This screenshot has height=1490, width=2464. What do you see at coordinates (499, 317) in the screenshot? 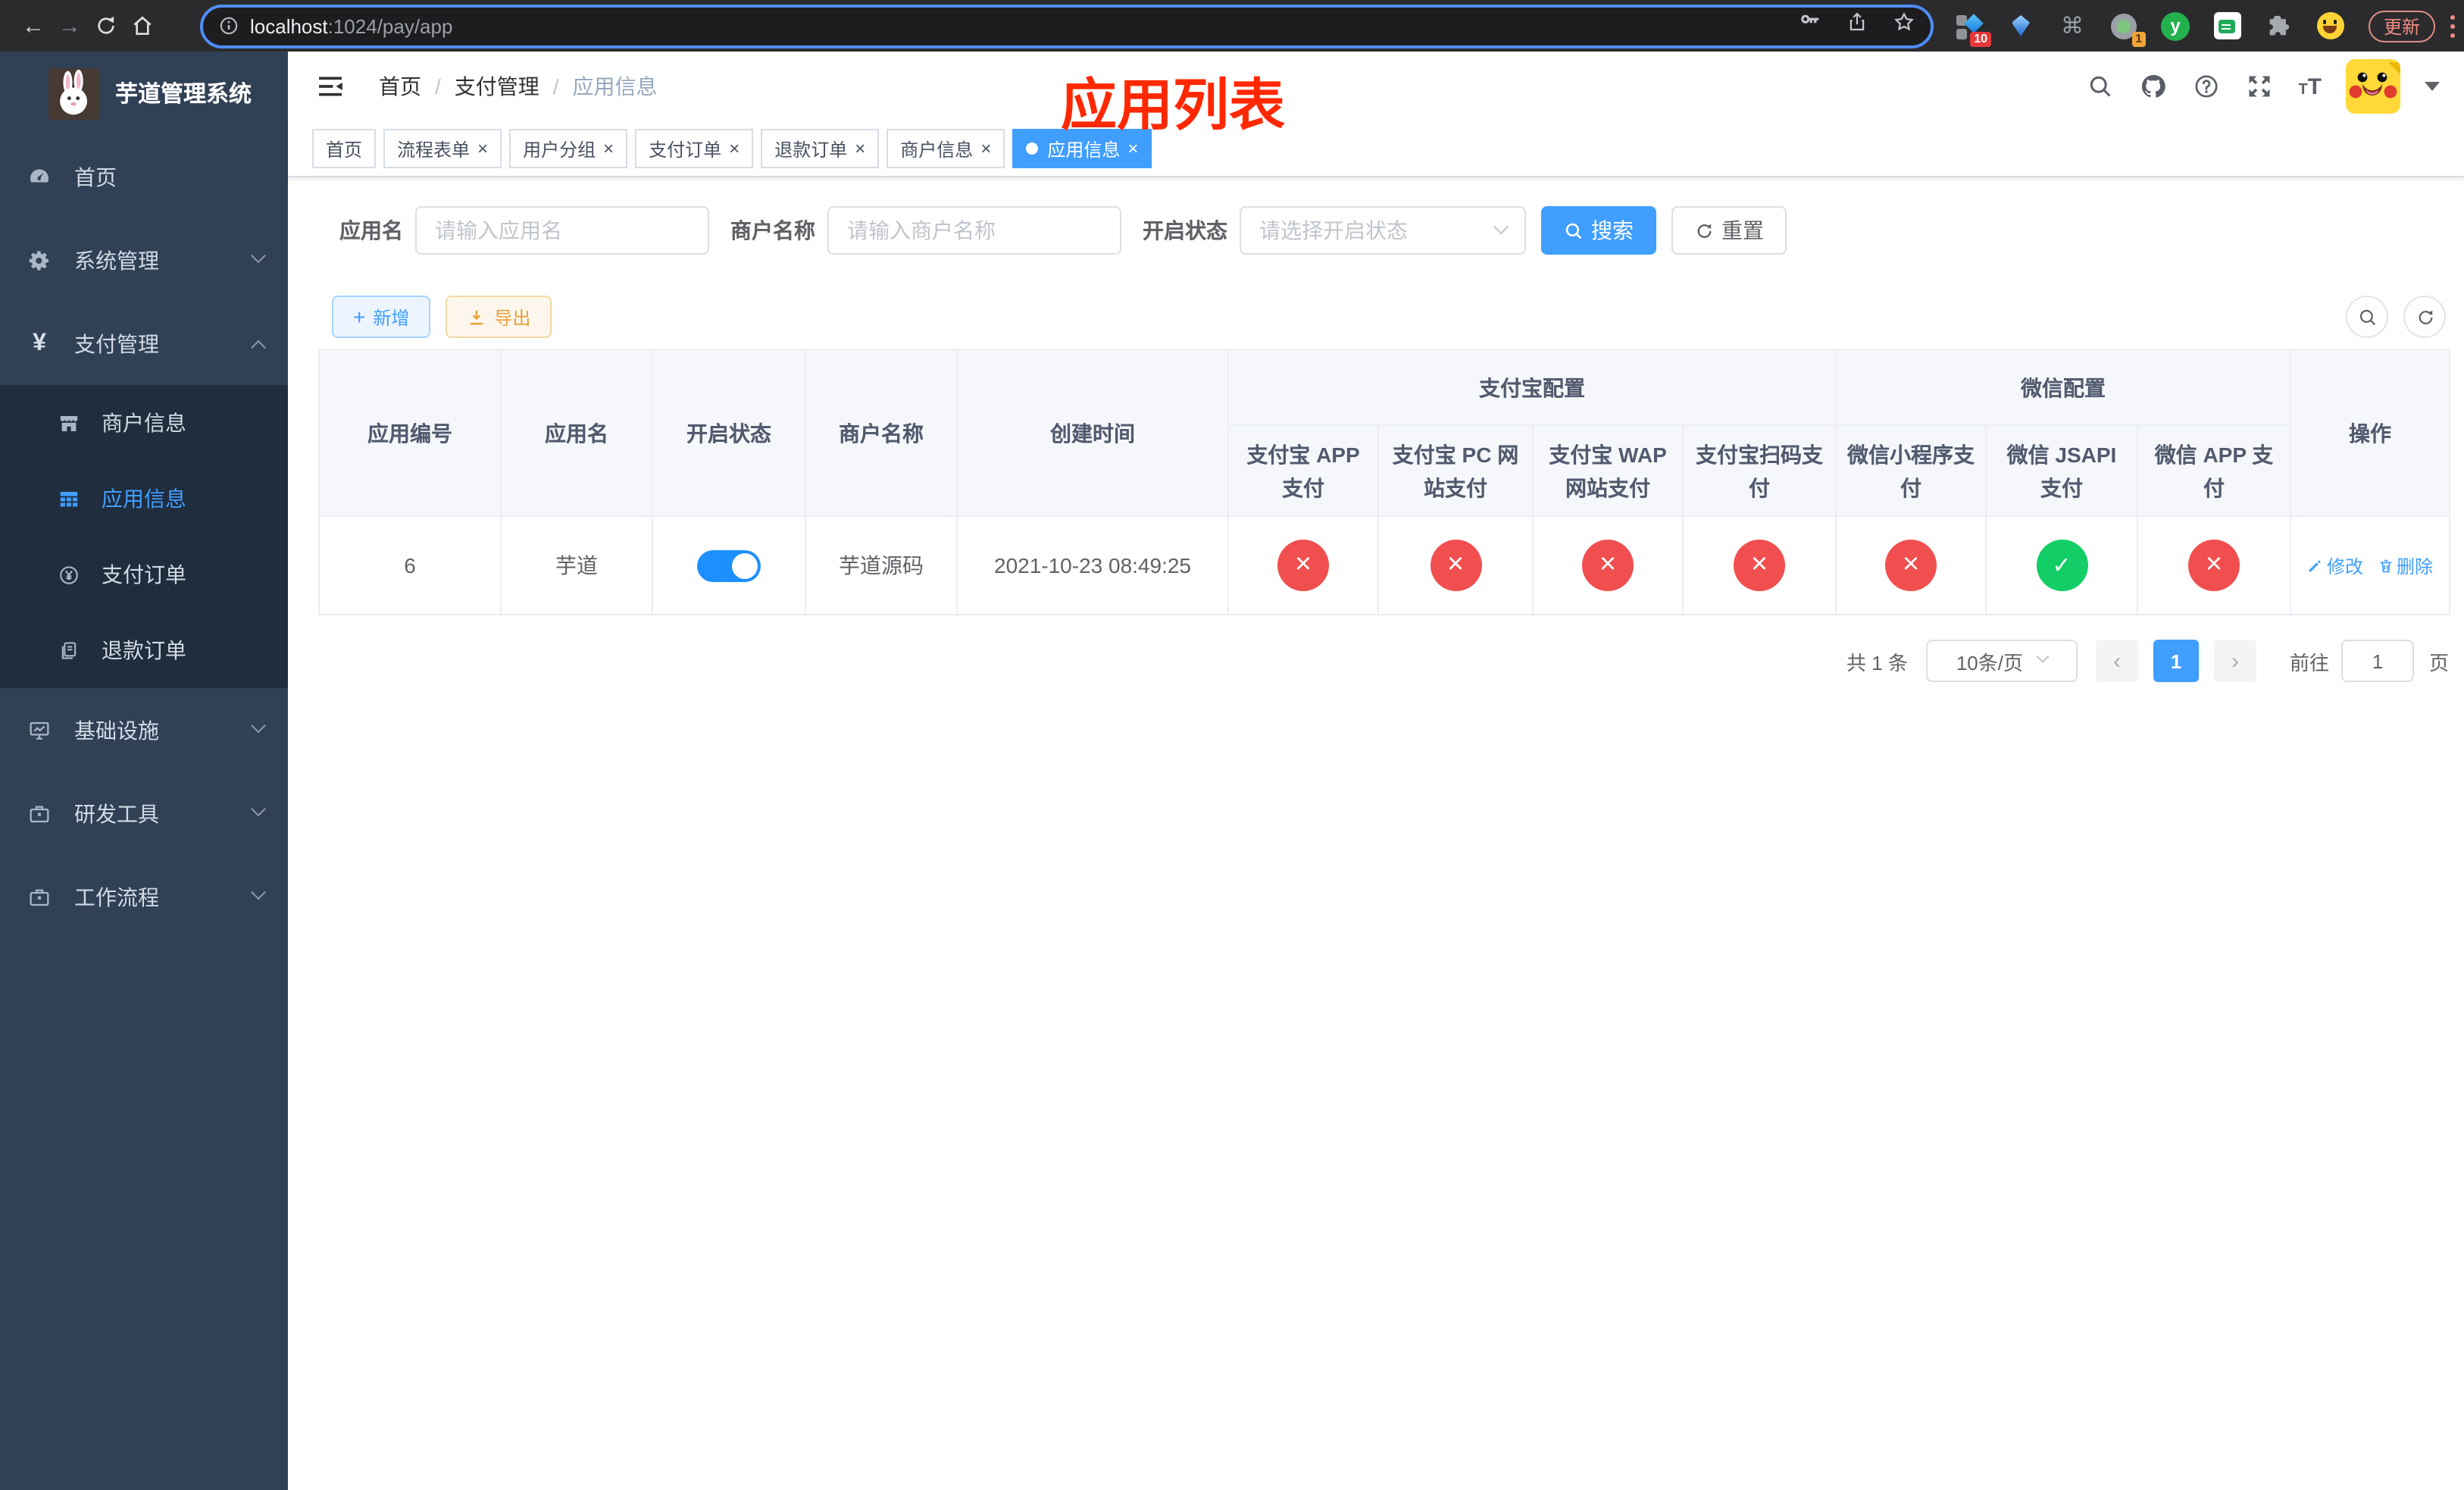
I see `export-button: 导出` at bounding box center [499, 317].